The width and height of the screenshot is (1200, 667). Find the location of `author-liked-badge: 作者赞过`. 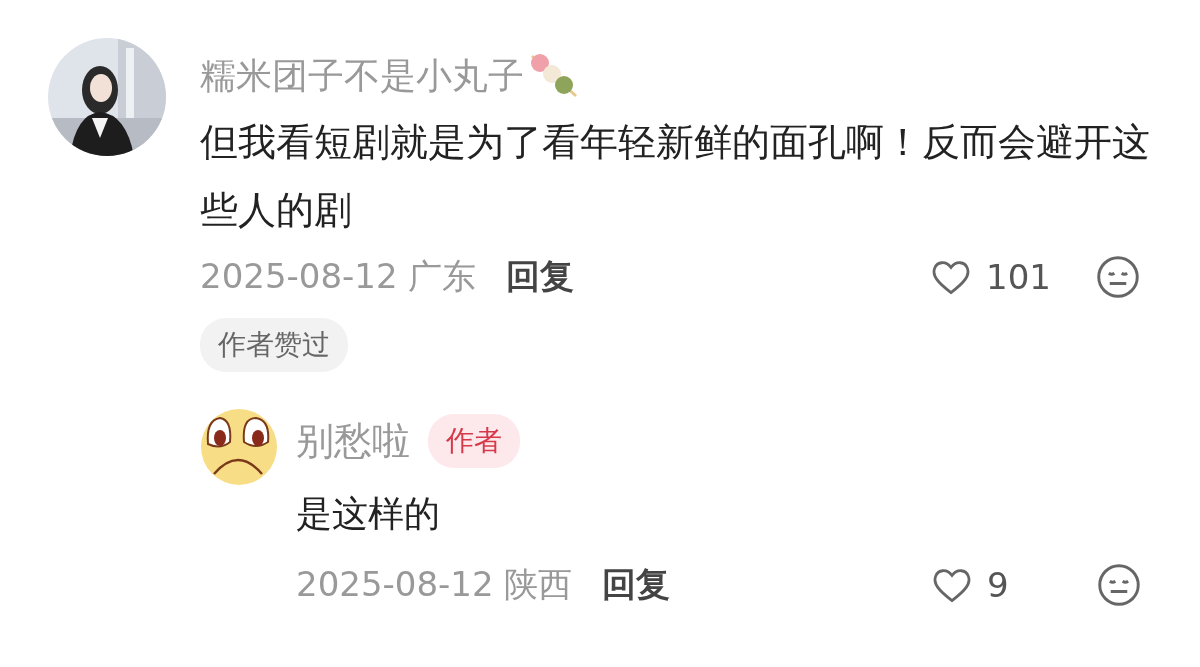

author-liked-badge: 作者赞过 is located at coordinates (274, 345).